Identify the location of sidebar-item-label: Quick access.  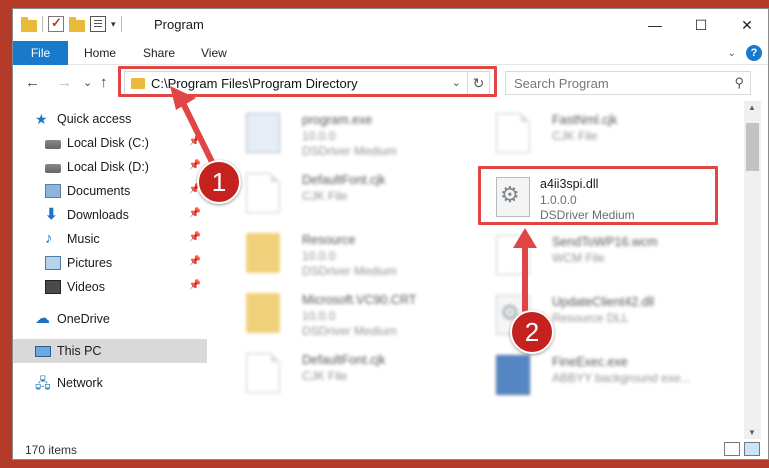
(94, 119).